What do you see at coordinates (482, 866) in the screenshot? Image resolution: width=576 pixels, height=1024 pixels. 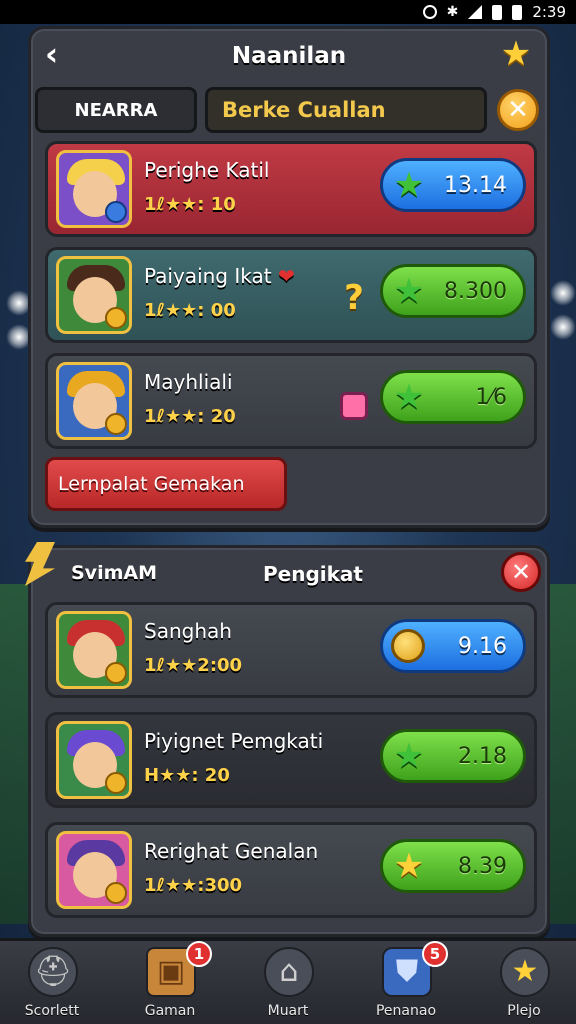 I see `price-value: 8.39` at bounding box center [482, 866].